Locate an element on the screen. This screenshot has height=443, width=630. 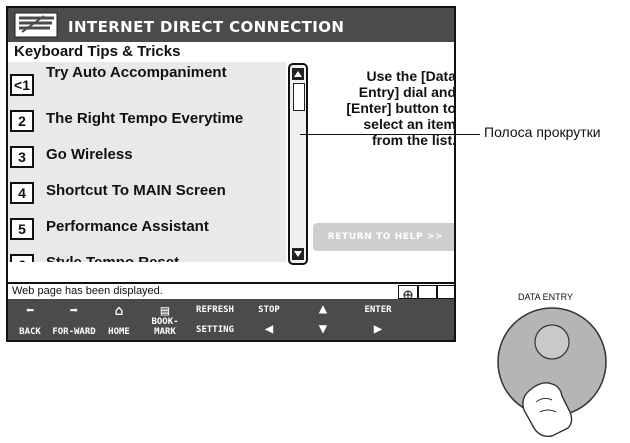
item-label: The Right Tempo Everytime is located at coordinates (145, 118).